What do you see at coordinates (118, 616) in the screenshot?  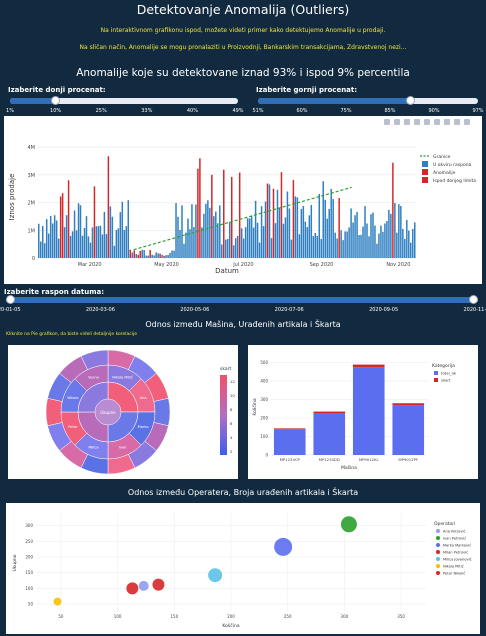 I see `x-tick-label: 100` at bounding box center [118, 616].